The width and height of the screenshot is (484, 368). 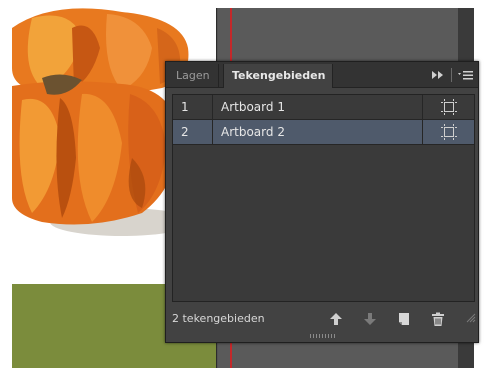 I want to click on artboard-count: 2 tekengebieden, so click(x=218, y=318).